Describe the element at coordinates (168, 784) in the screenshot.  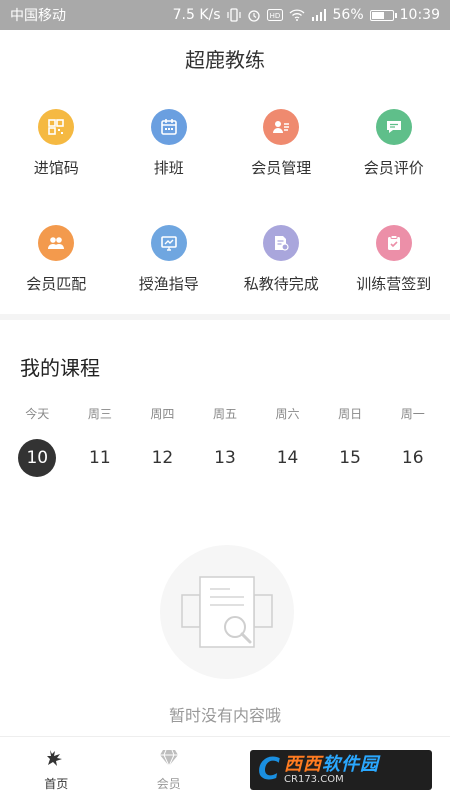
I see `nav-label: 会员` at that location.